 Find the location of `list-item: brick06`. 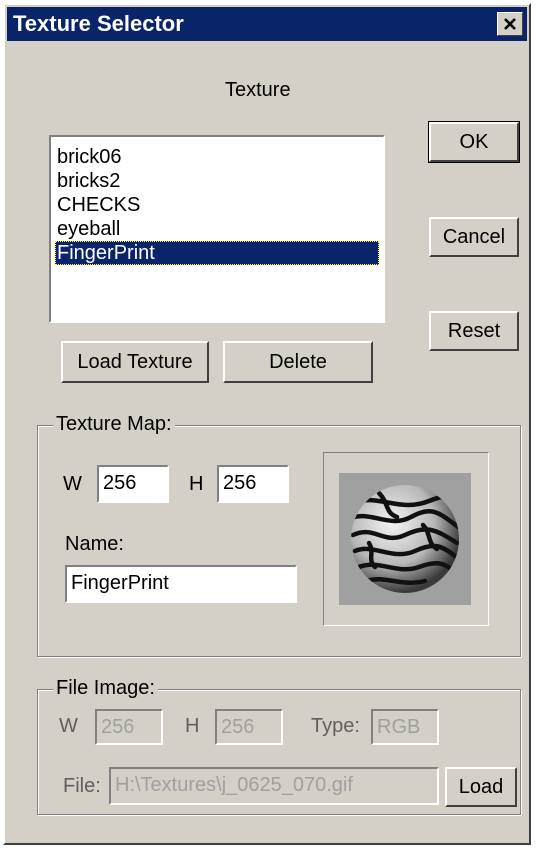

list-item: brick06 is located at coordinates (217, 157).